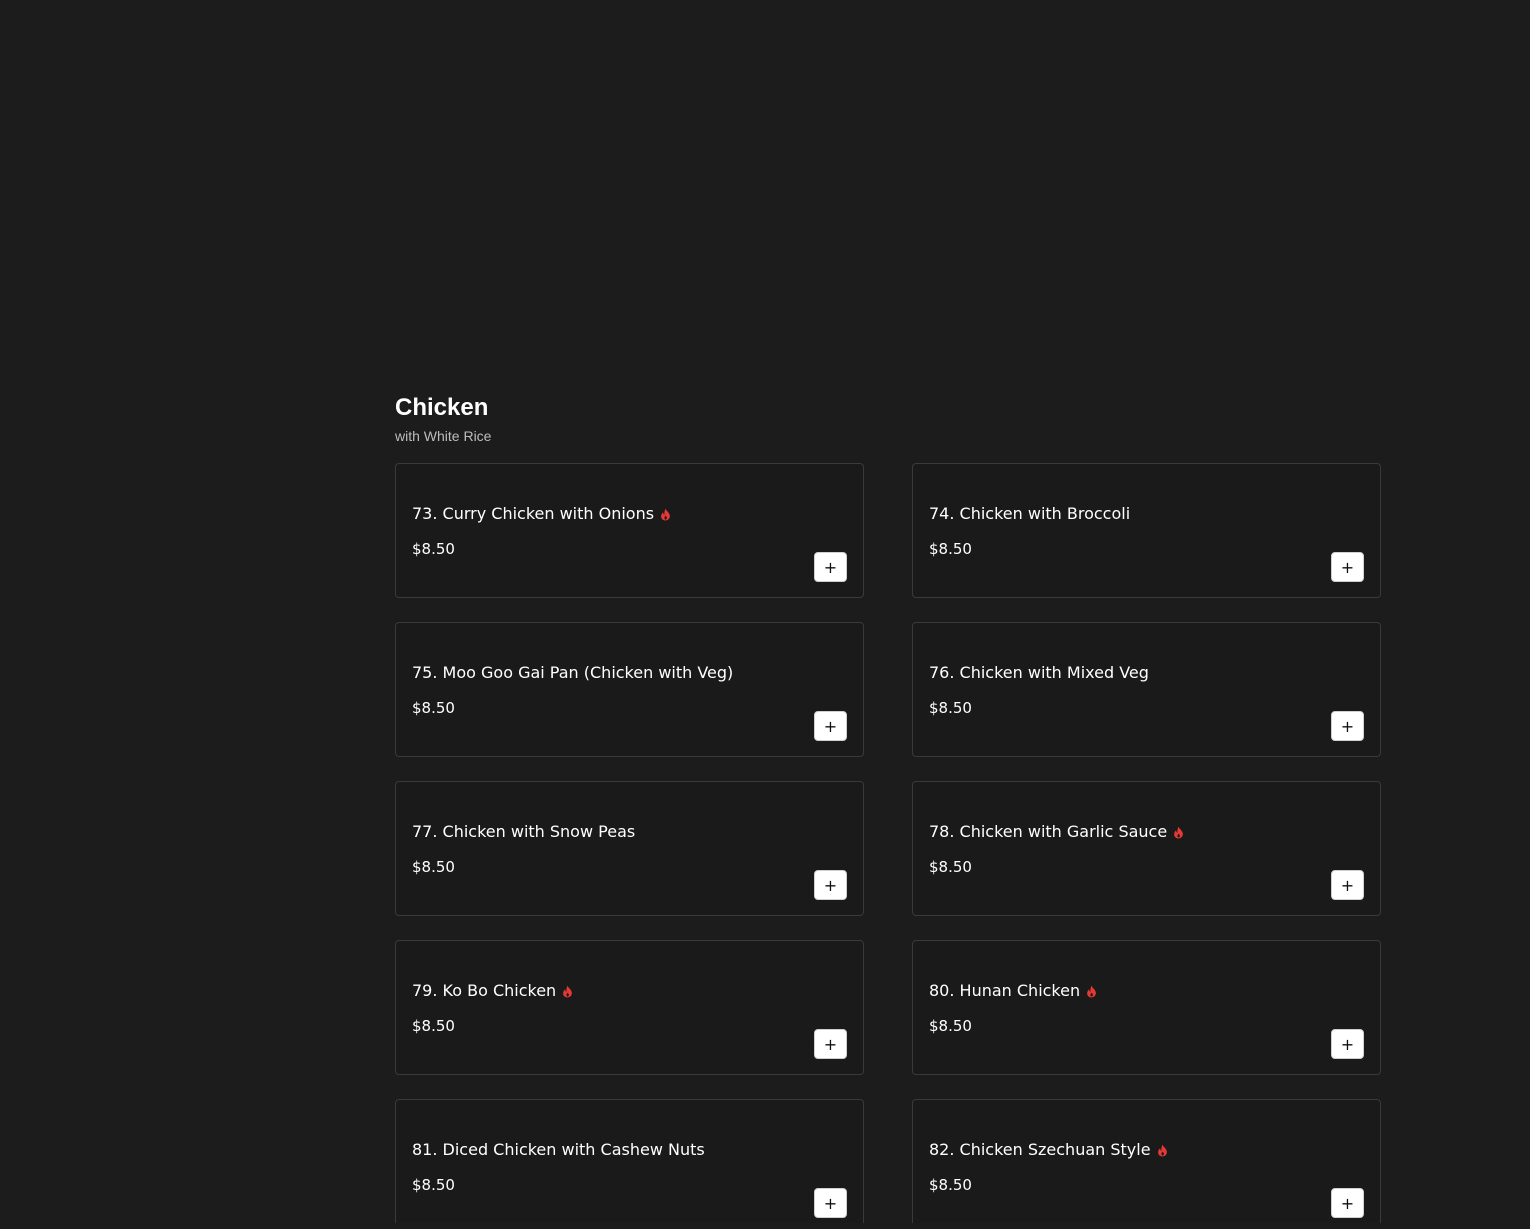  I want to click on item-name-row: 81. Diced Chicken with Cashew Nuts, so click(558, 1150).